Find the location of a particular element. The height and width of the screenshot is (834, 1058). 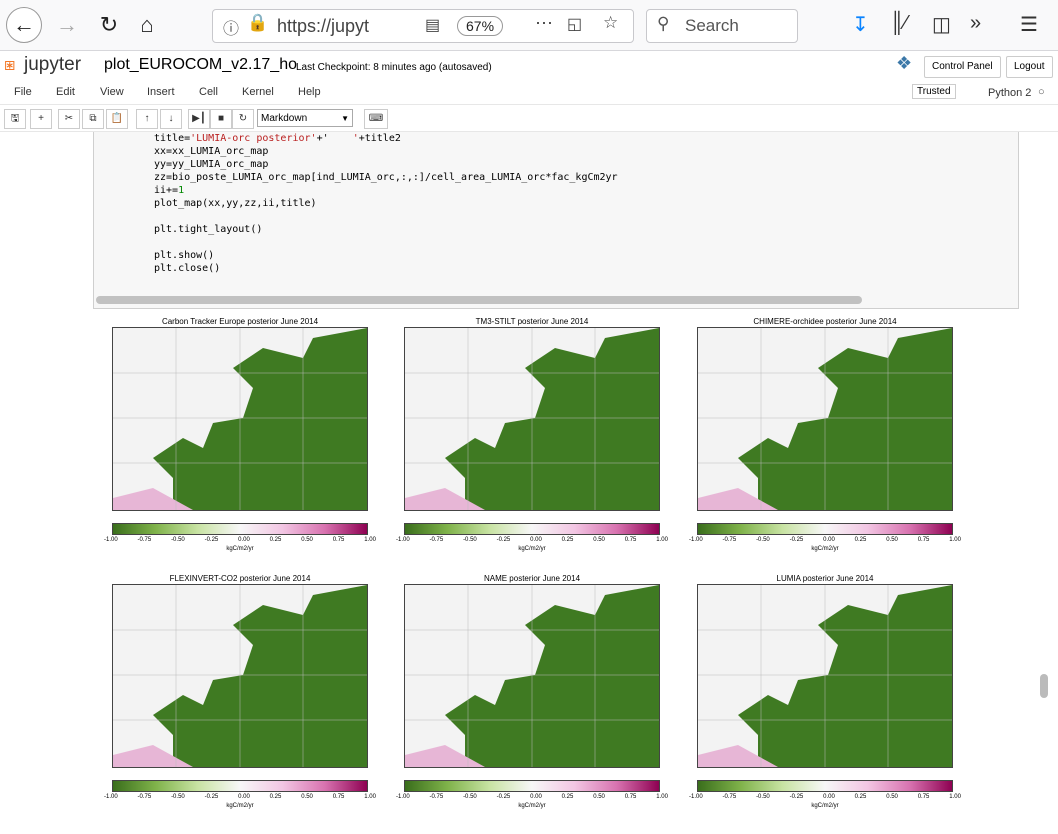

interrupt-button: ■ is located at coordinates (221, 119).